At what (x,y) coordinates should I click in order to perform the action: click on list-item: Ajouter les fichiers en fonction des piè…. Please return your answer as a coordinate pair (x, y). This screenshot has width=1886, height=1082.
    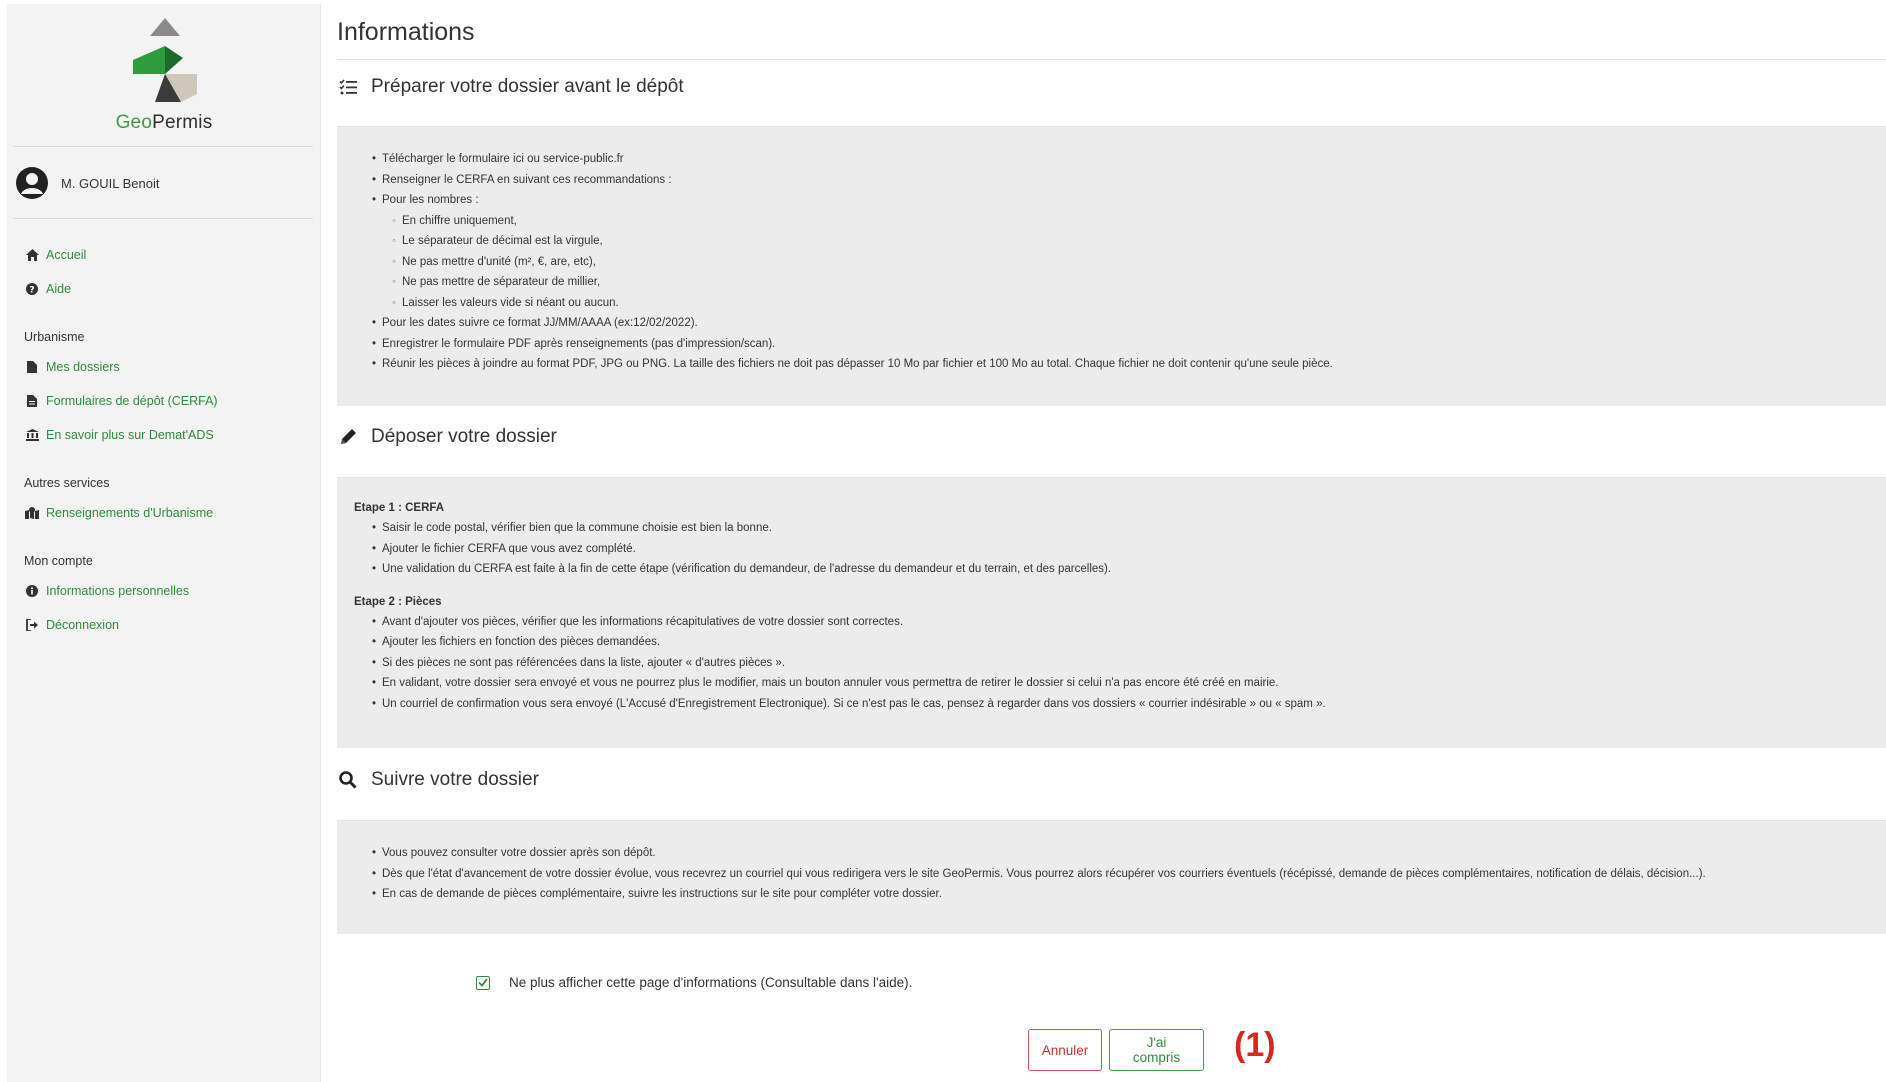
    Looking at the image, I should click on (1129, 642).